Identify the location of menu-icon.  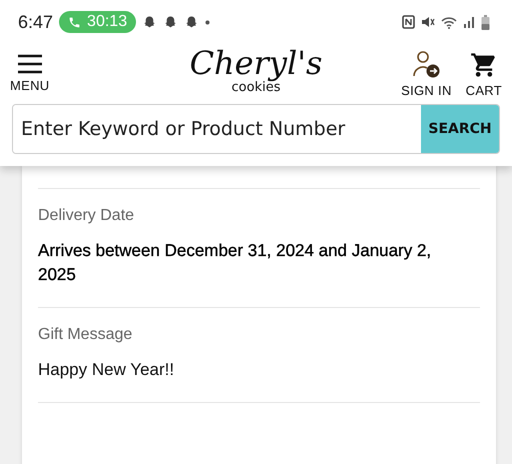
(29, 64).